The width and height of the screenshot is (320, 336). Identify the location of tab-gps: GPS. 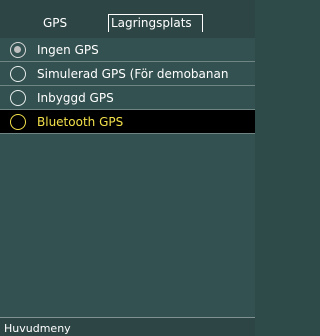
(66, 23).